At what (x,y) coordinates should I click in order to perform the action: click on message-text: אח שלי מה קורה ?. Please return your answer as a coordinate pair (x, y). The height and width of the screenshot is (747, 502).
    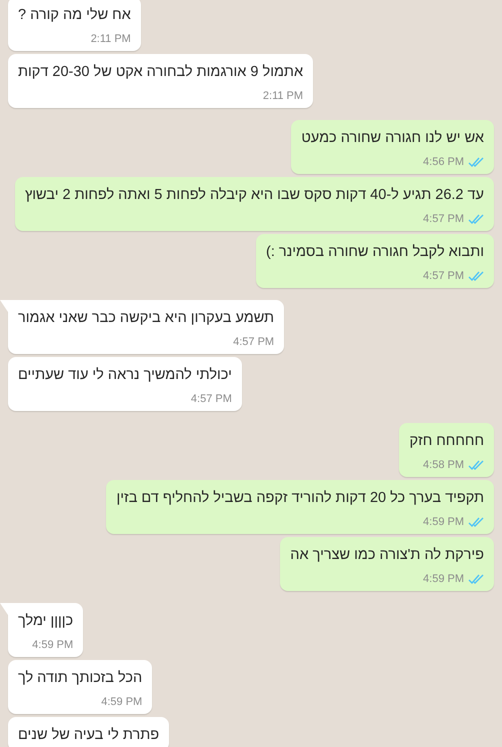
    Looking at the image, I should click on (74, 15).